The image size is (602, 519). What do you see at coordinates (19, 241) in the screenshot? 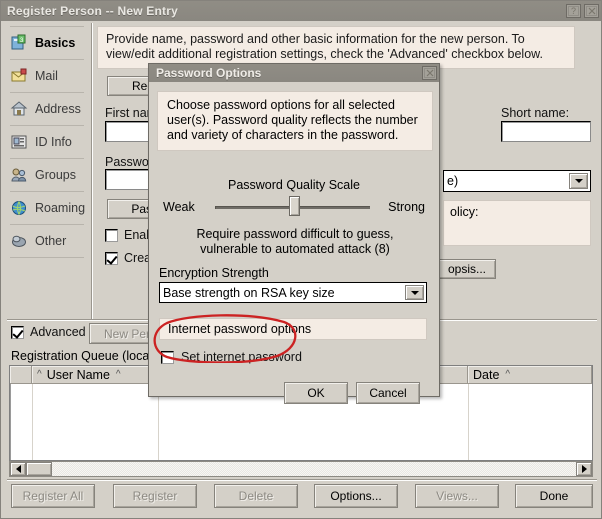
I see `other-icon` at bounding box center [19, 241].